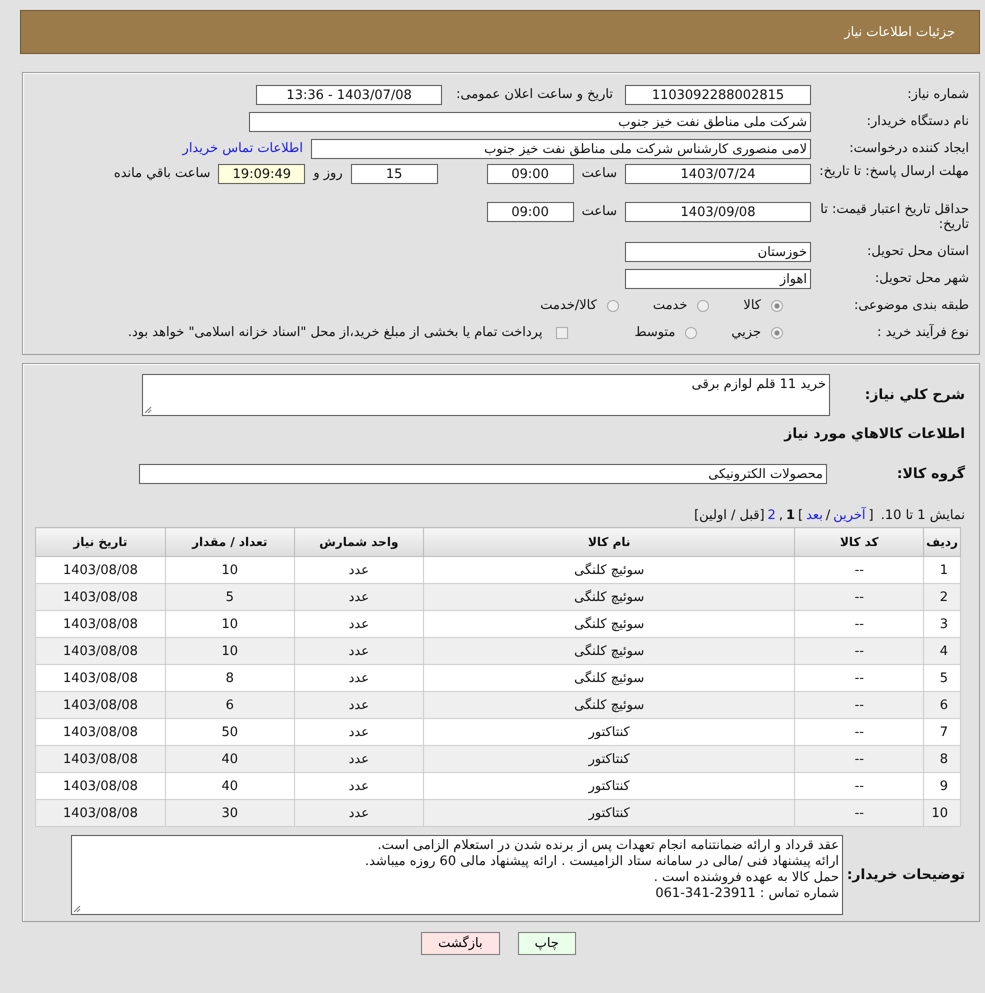 This screenshot has height=993, width=985. I want to click on remaining-time-field: 19:09:49, so click(262, 174).